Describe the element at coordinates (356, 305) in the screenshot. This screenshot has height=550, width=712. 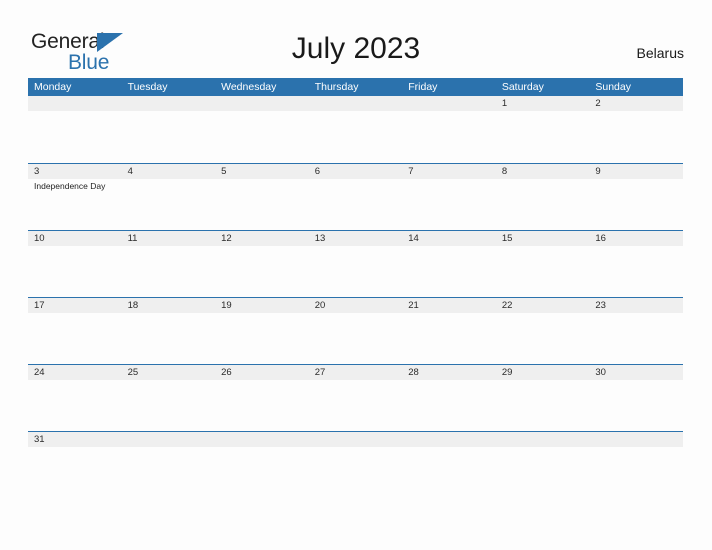
I see `day-number: 20` at that location.